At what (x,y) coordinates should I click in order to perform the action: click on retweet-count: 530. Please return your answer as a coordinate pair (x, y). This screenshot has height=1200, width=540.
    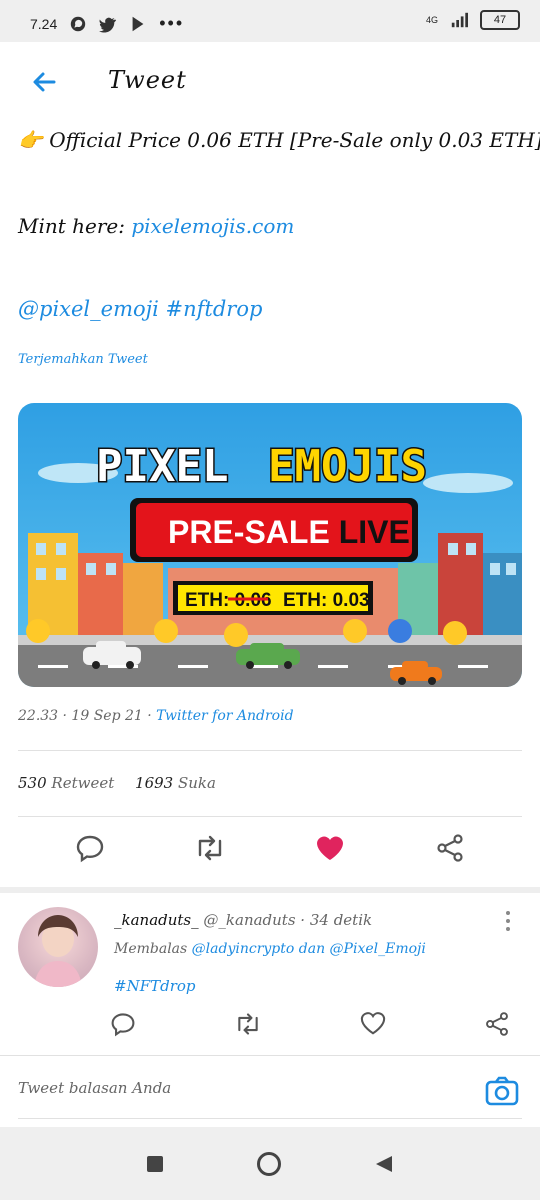
    Looking at the image, I should click on (32, 783).